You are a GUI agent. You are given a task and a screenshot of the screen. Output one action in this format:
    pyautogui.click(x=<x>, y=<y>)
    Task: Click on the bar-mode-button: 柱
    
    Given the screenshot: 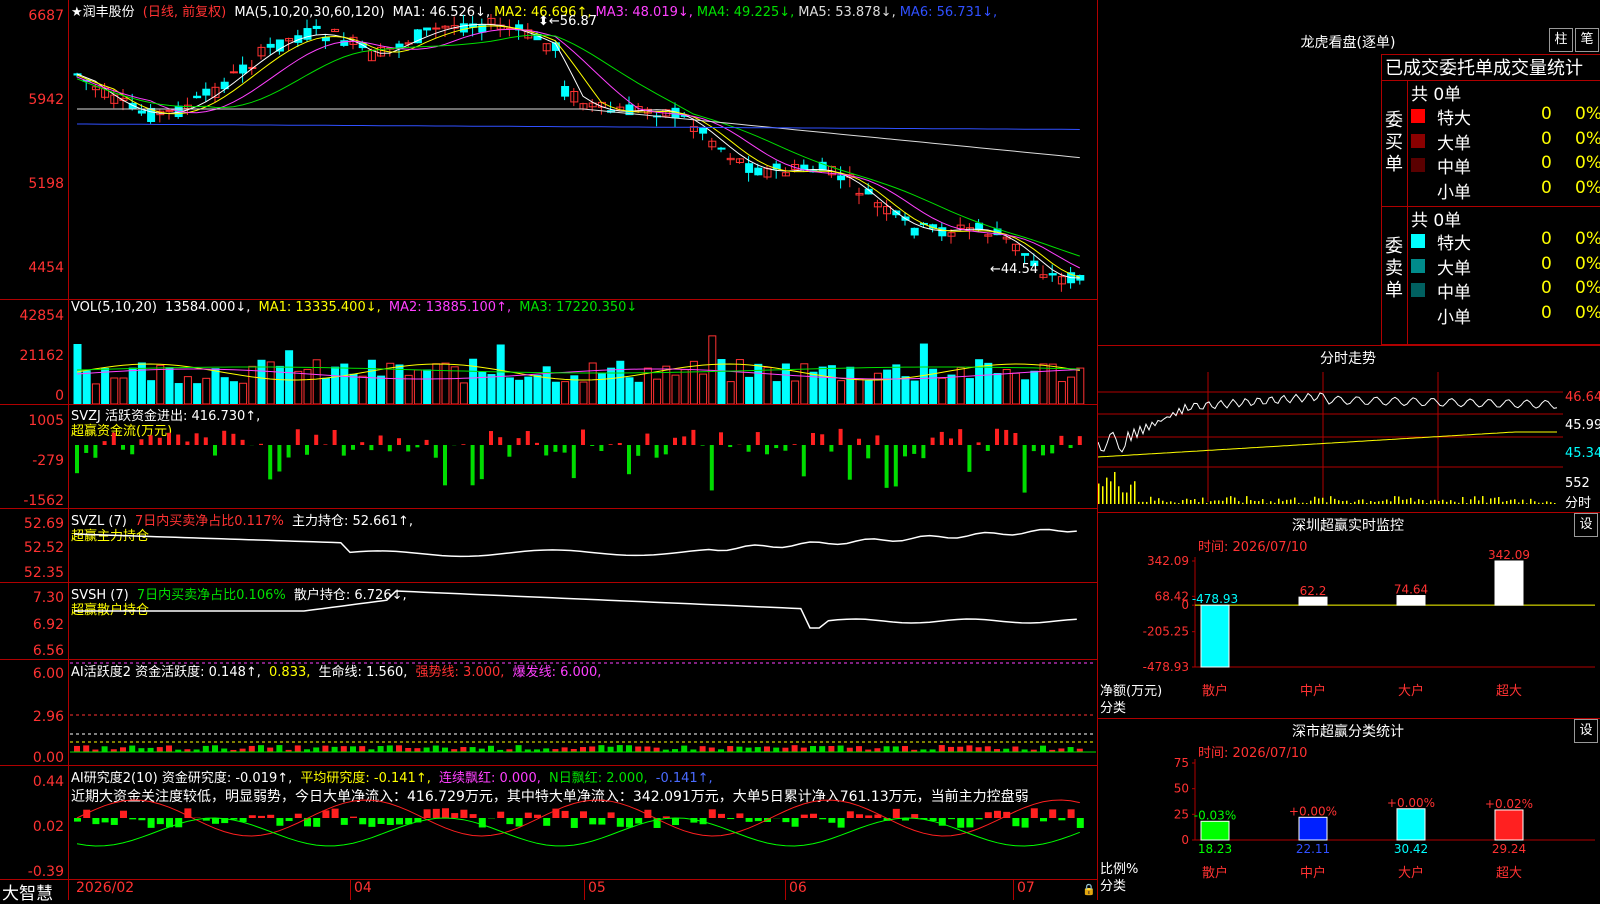 What is the action you would take?
    pyautogui.click(x=1561, y=40)
    